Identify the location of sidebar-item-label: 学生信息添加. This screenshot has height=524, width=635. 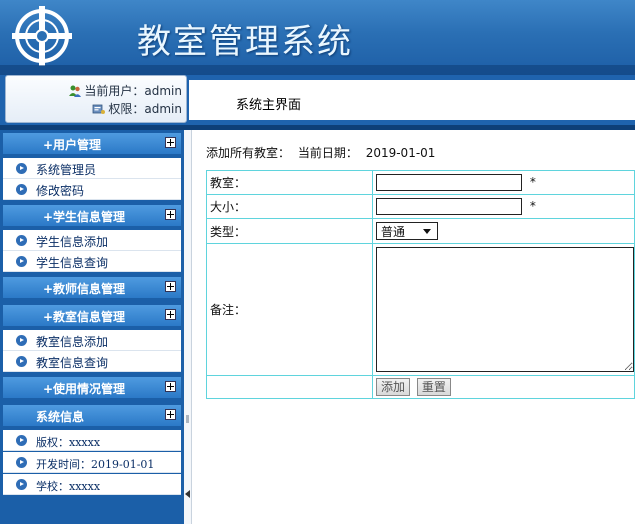
(72, 242).